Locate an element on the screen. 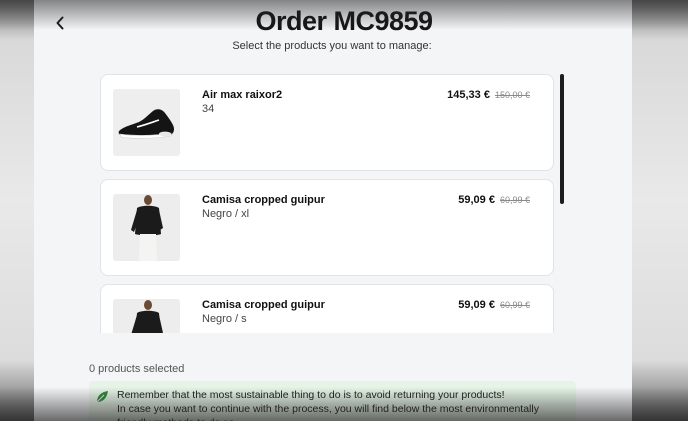 This screenshot has height=421, width=688. page-subtitle: Select the products you want to manage: is located at coordinates (332, 46).